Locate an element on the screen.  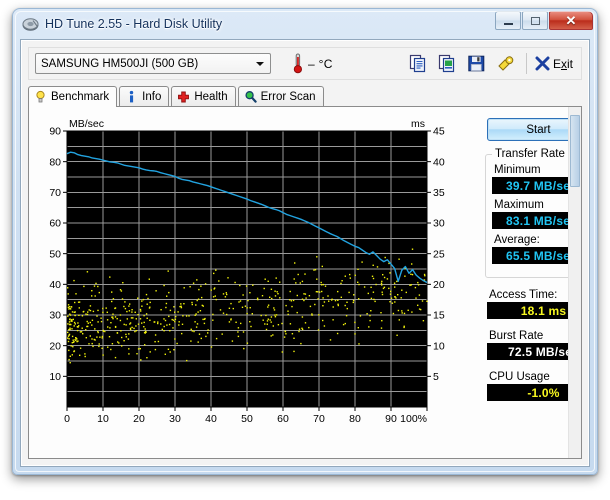
svg-text: MB/sec is located at coordinates (86, 124).